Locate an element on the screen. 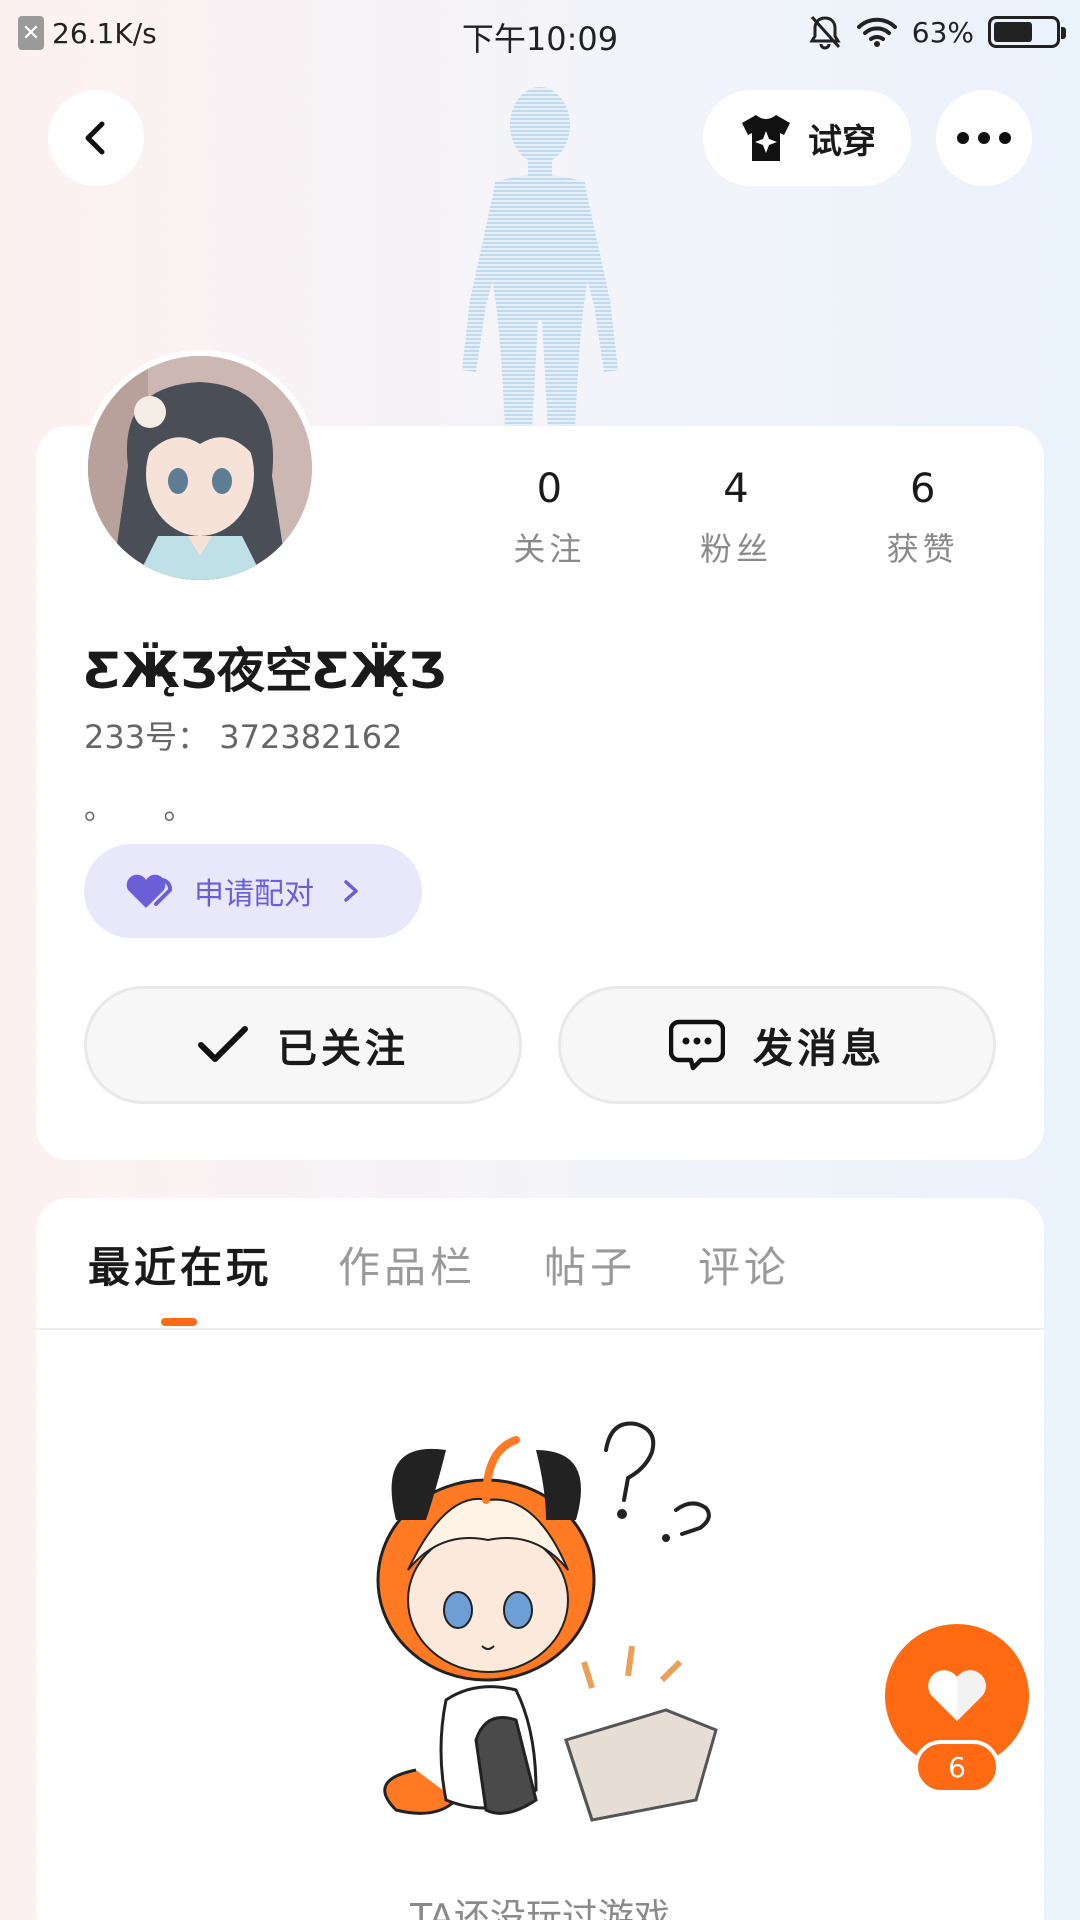  hologram-avatar-figure is located at coordinates (540, 258).